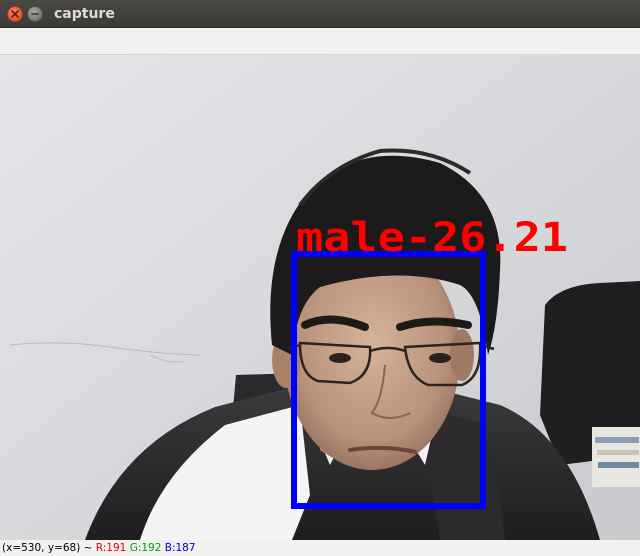 The width and height of the screenshot is (640, 556). What do you see at coordinates (145, 548) in the screenshot?
I see `status-green: G:192` at bounding box center [145, 548].